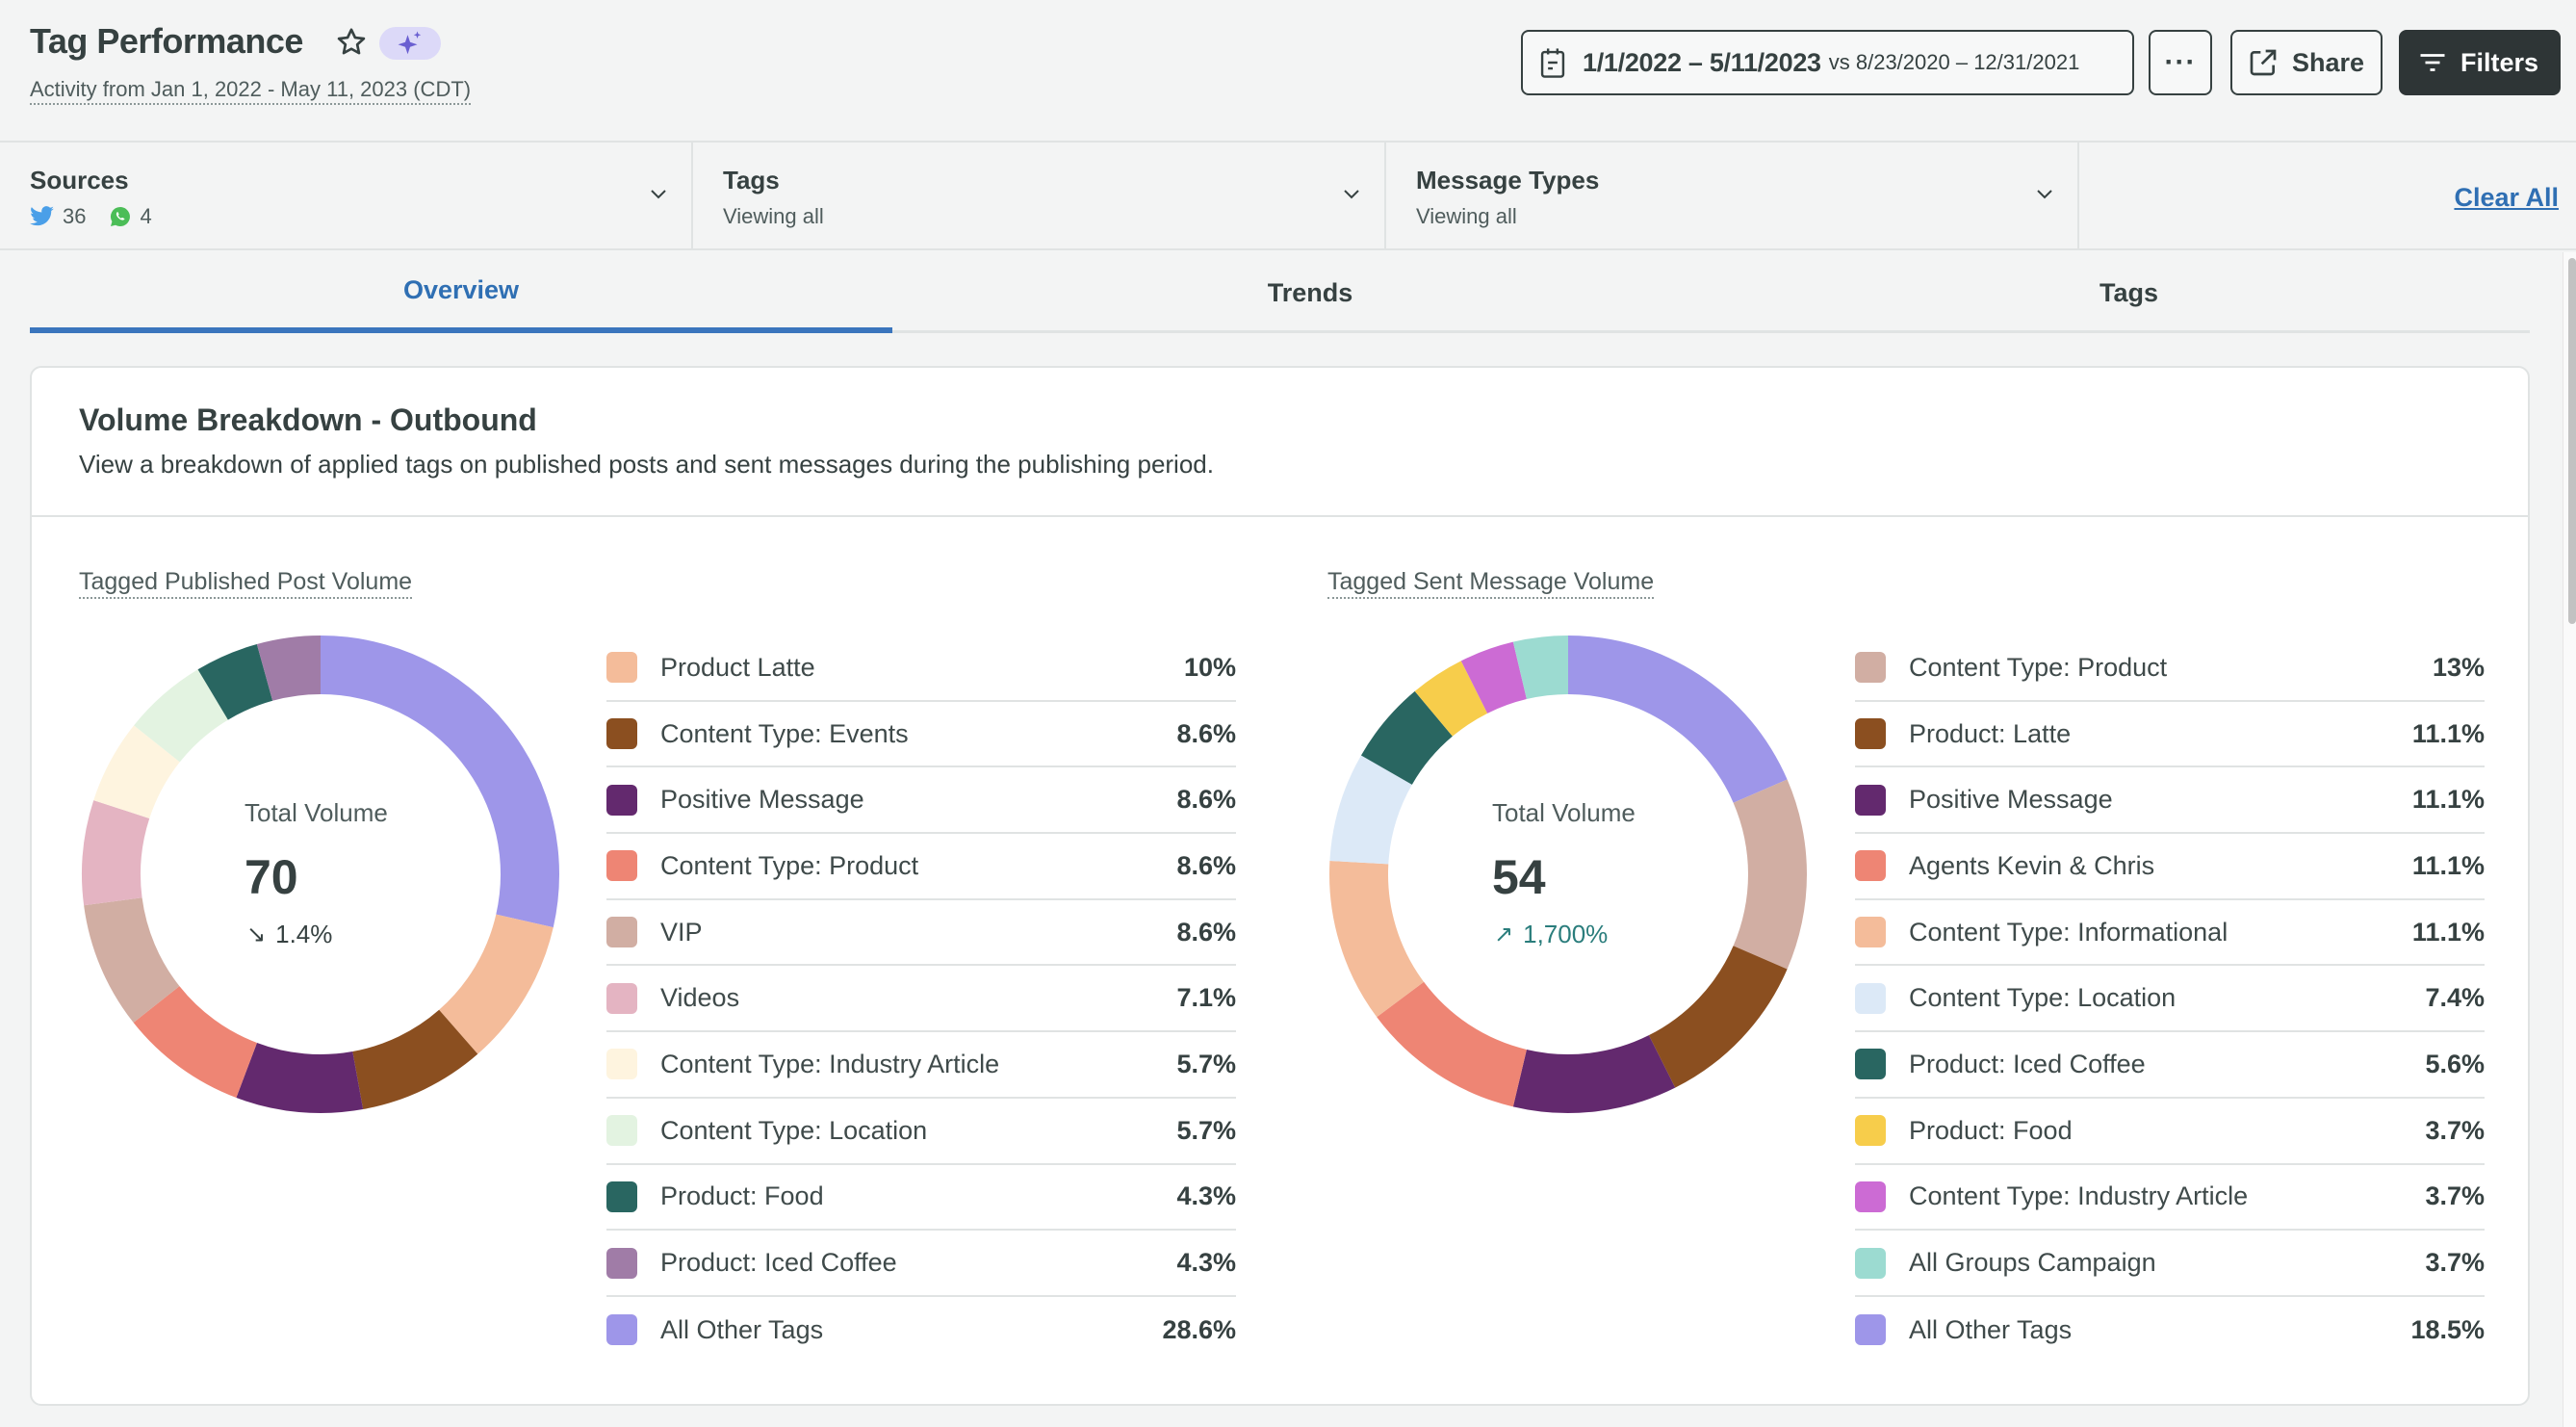  Describe the element at coordinates (257, 934) in the screenshot. I see `trend-down-icon: ↘` at that location.